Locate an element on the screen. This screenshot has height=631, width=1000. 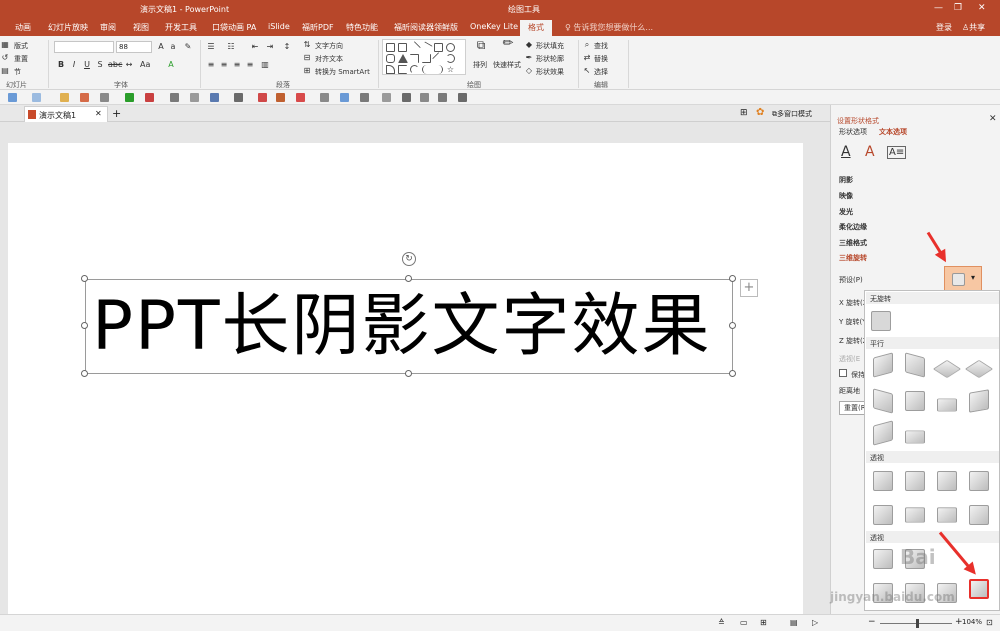
select-button: 选择 is located at coordinates (601, 72).